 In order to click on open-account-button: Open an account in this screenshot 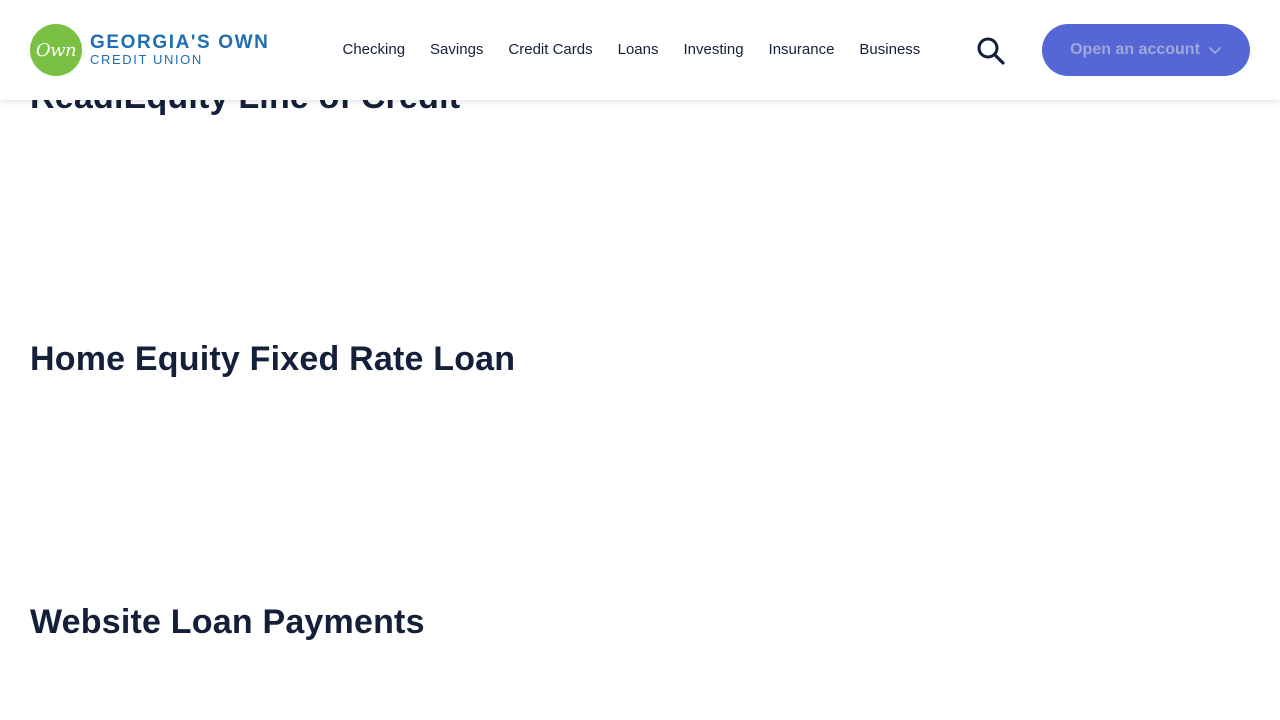, I will do `click(1146, 50)`.